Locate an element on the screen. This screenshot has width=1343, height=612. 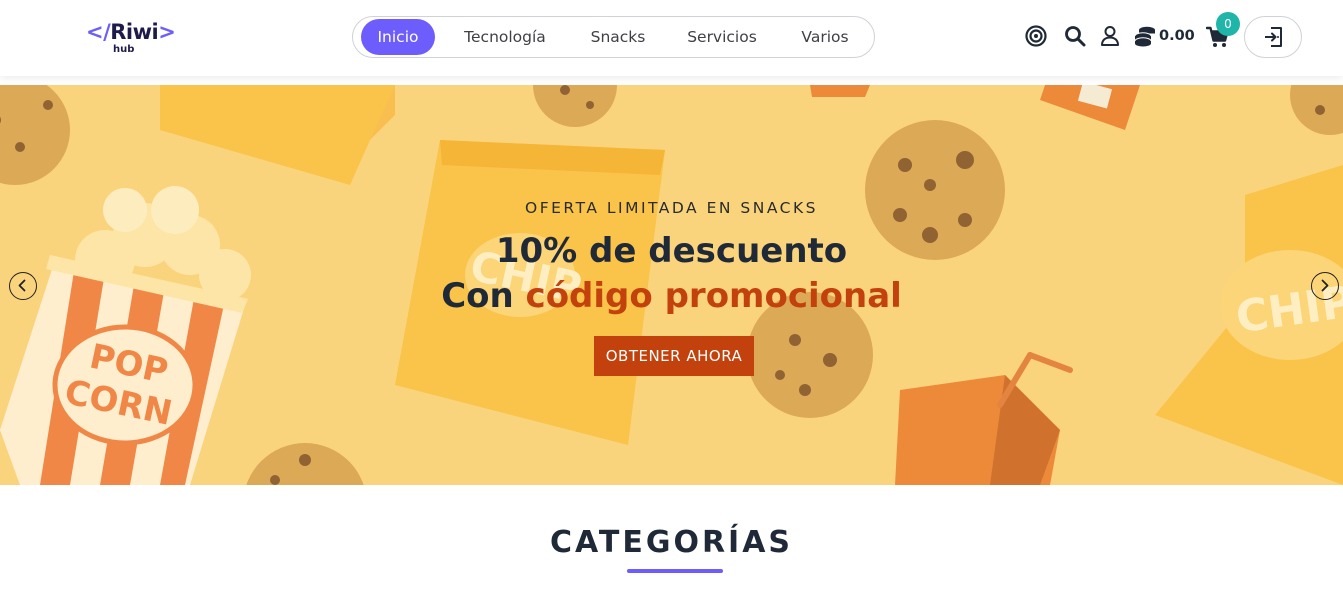
logo-subtitle: hub is located at coordinates (124, 49).